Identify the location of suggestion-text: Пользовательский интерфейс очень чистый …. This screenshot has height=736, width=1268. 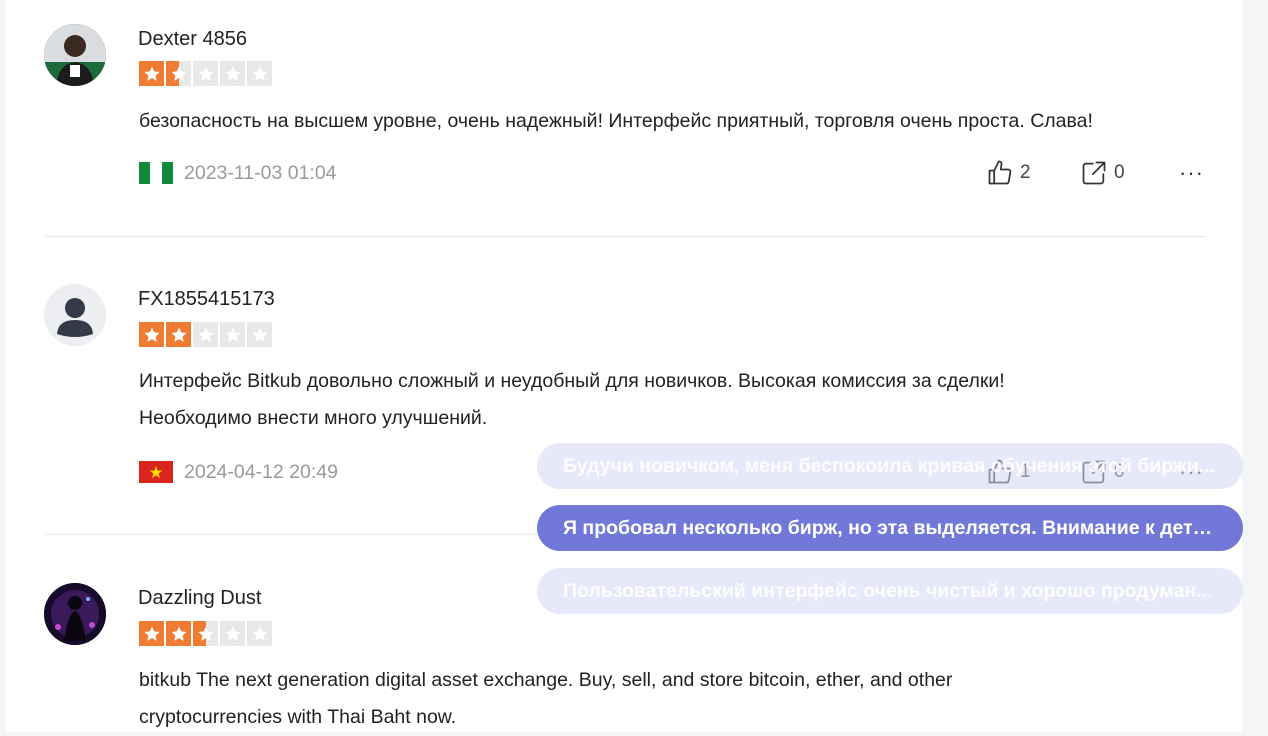
(888, 590).